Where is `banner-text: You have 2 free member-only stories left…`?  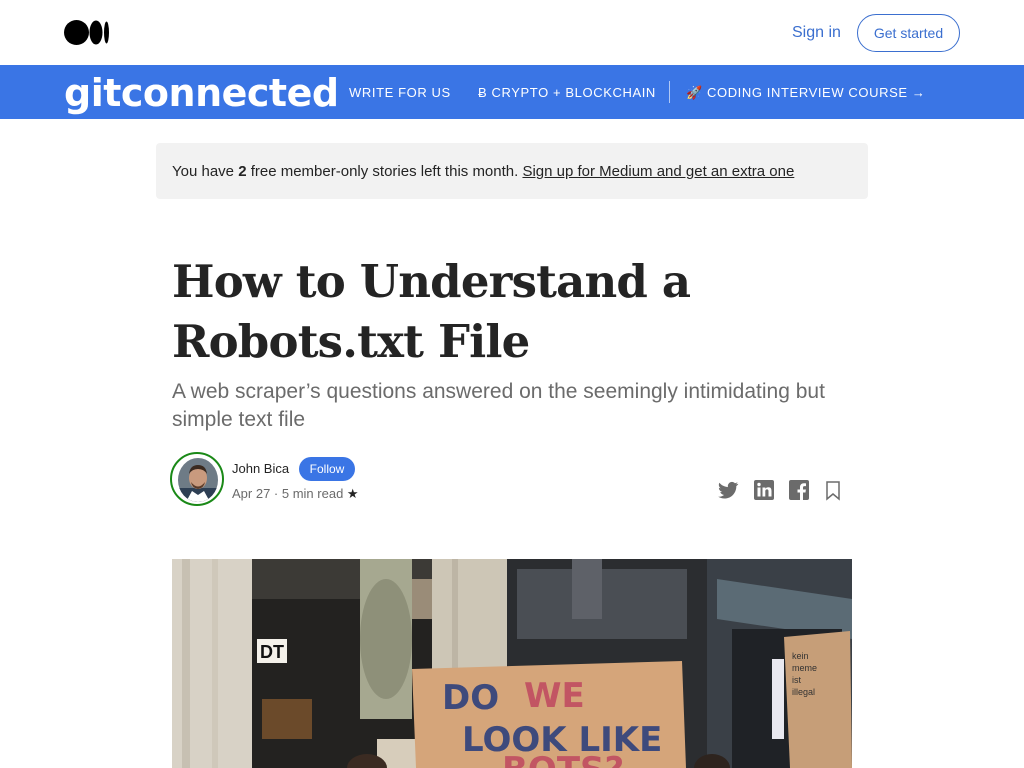 banner-text: You have 2 free member-only stories left… is located at coordinates (483, 171).